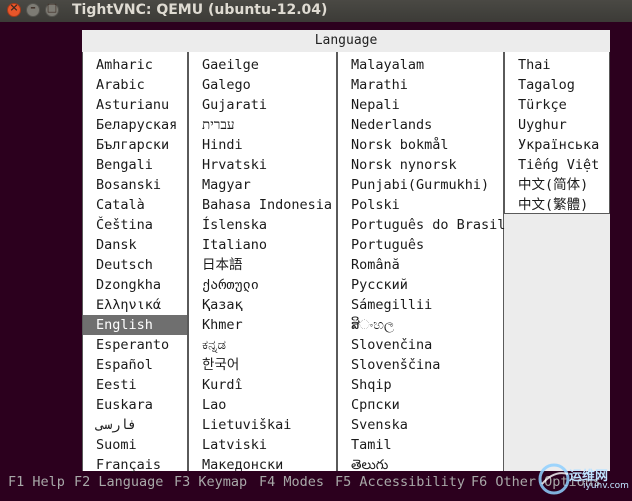 The width and height of the screenshot is (632, 501). What do you see at coordinates (135, 145) in the screenshot?
I see `language-option: Български` at bounding box center [135, 145].